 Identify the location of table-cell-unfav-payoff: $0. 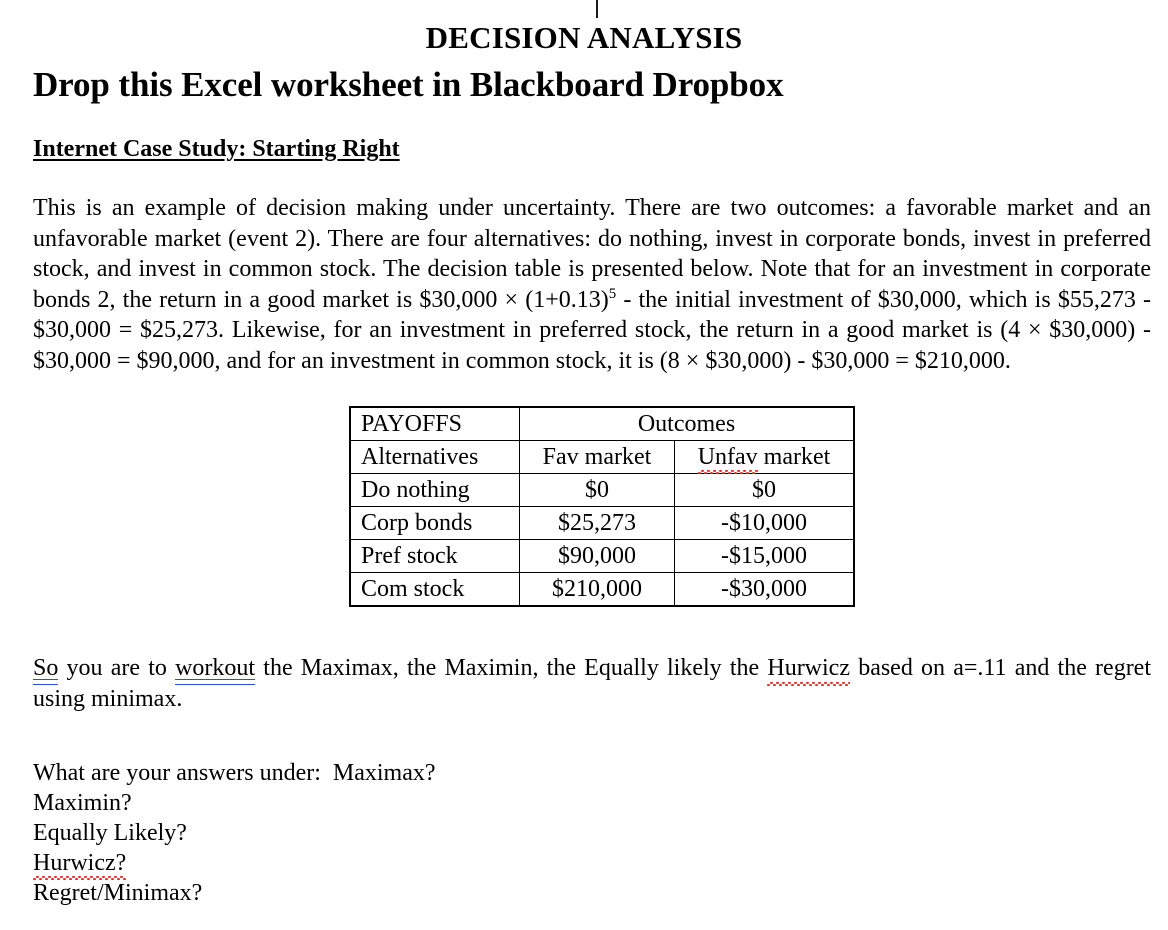
(764, 490).